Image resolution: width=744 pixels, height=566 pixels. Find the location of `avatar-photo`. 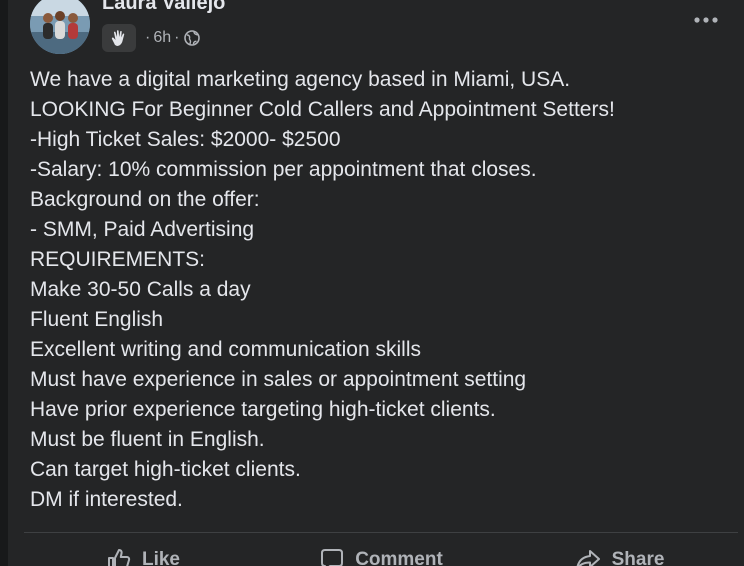

avatar-photo is located at coordinates (60, 27).